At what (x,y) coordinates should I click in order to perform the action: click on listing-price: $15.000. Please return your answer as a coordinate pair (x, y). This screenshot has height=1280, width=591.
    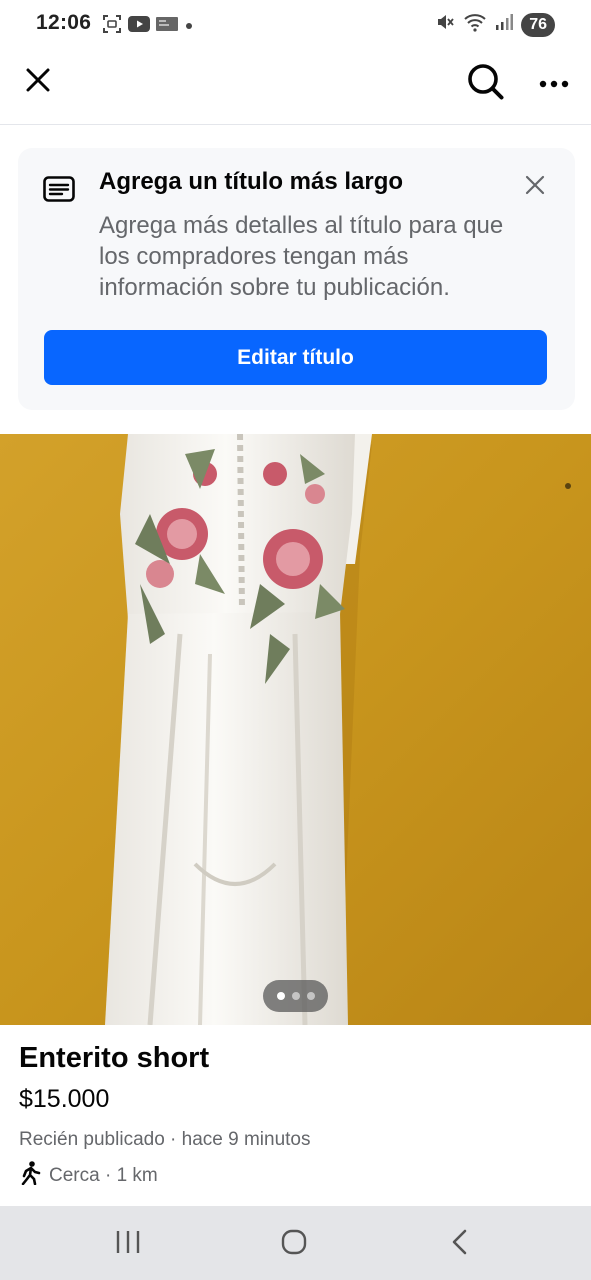
    Looking at the image, I should click on (64, 1099).